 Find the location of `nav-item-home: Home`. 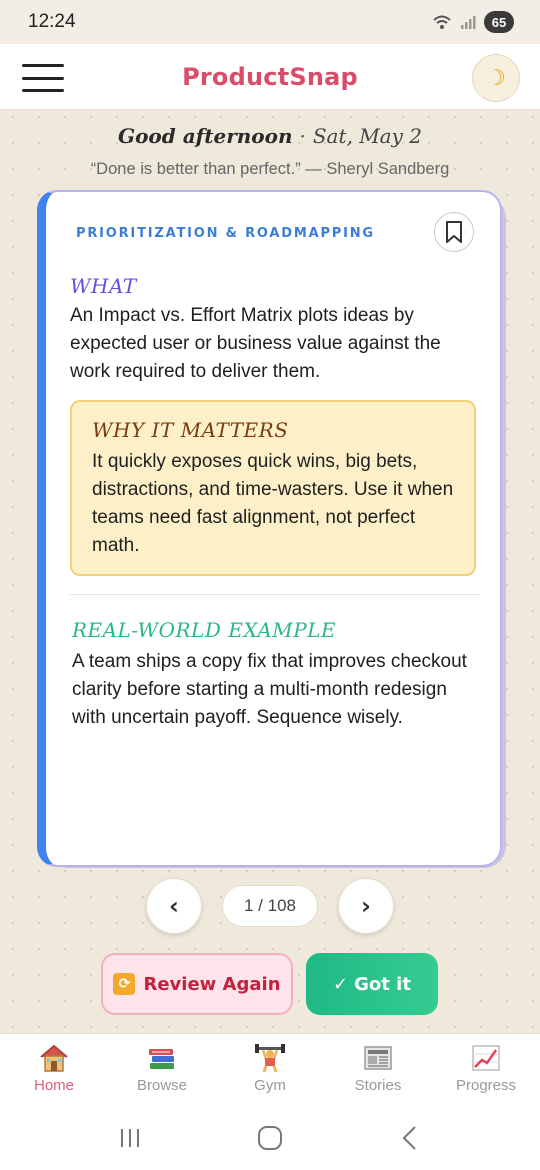

nav-item-home: Home is located at coordinates (54, 1069).